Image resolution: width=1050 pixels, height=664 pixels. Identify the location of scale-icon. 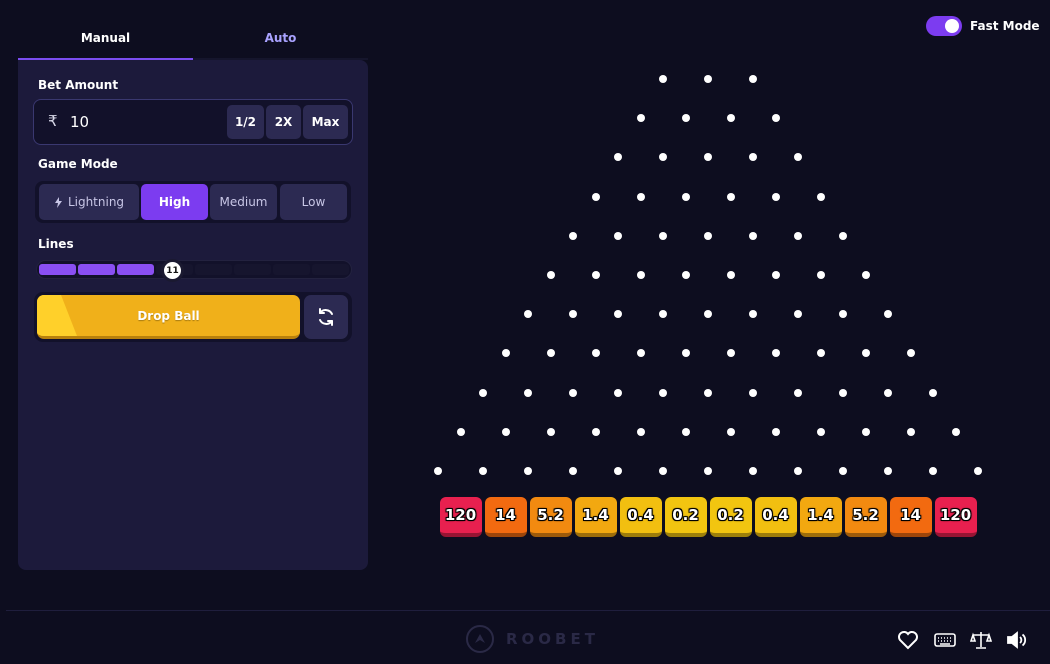
(981, 640).